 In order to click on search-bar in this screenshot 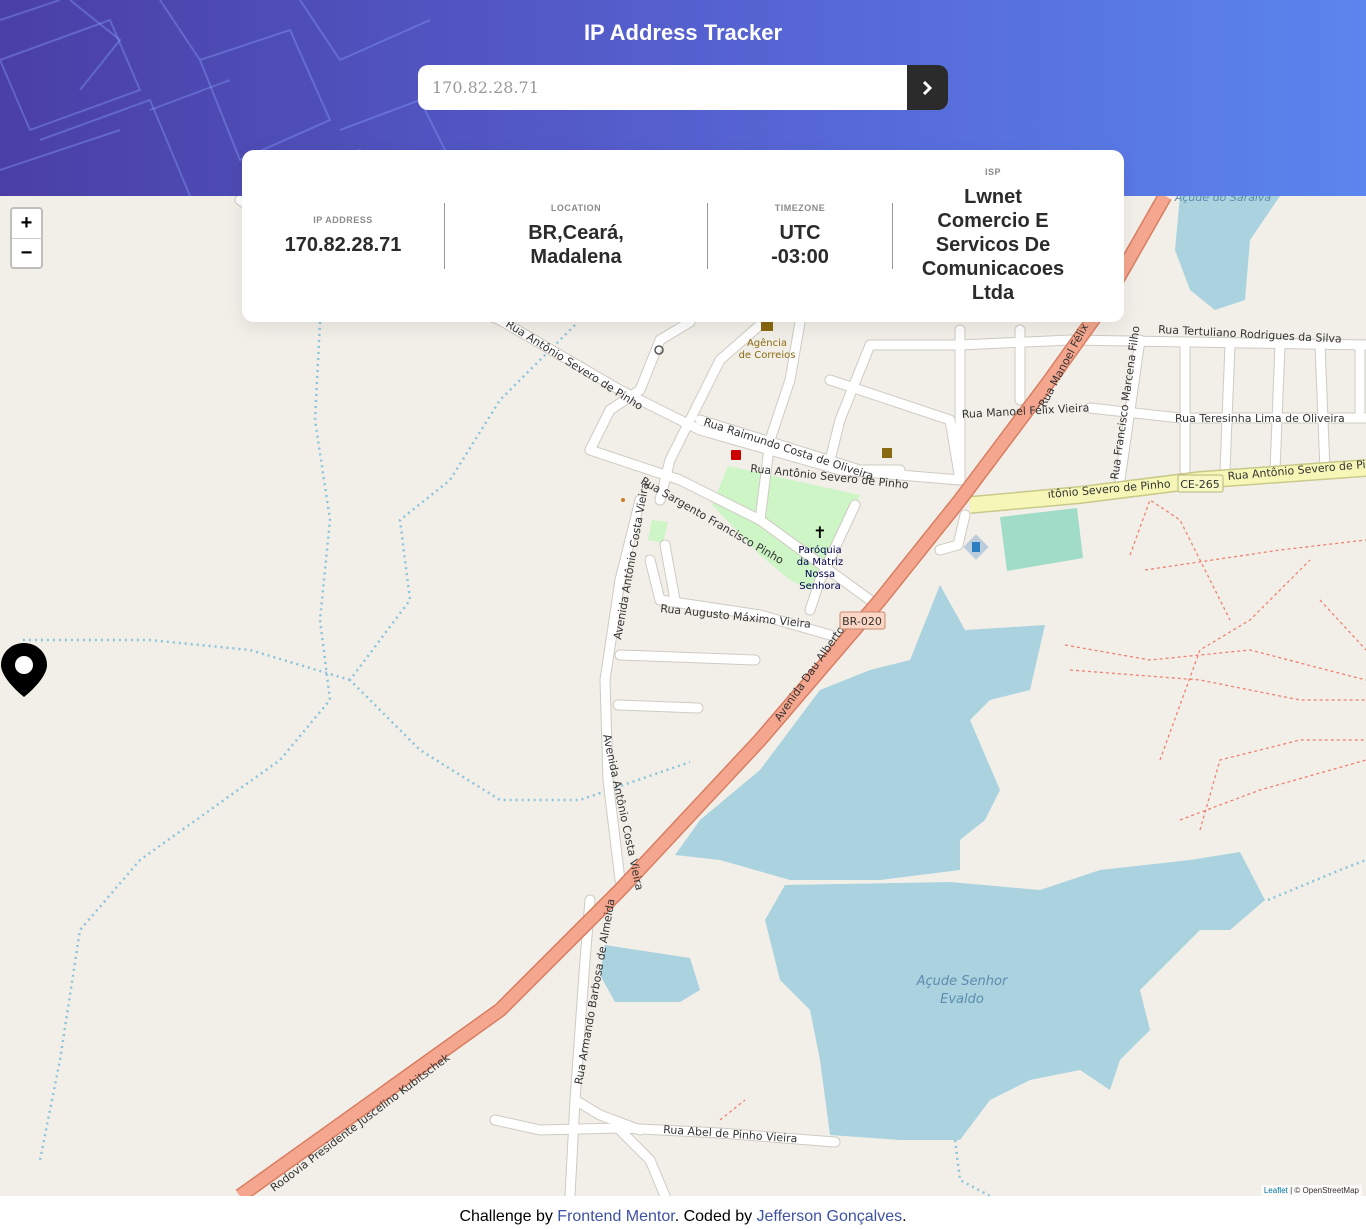, I will do `click(683, 87)`.